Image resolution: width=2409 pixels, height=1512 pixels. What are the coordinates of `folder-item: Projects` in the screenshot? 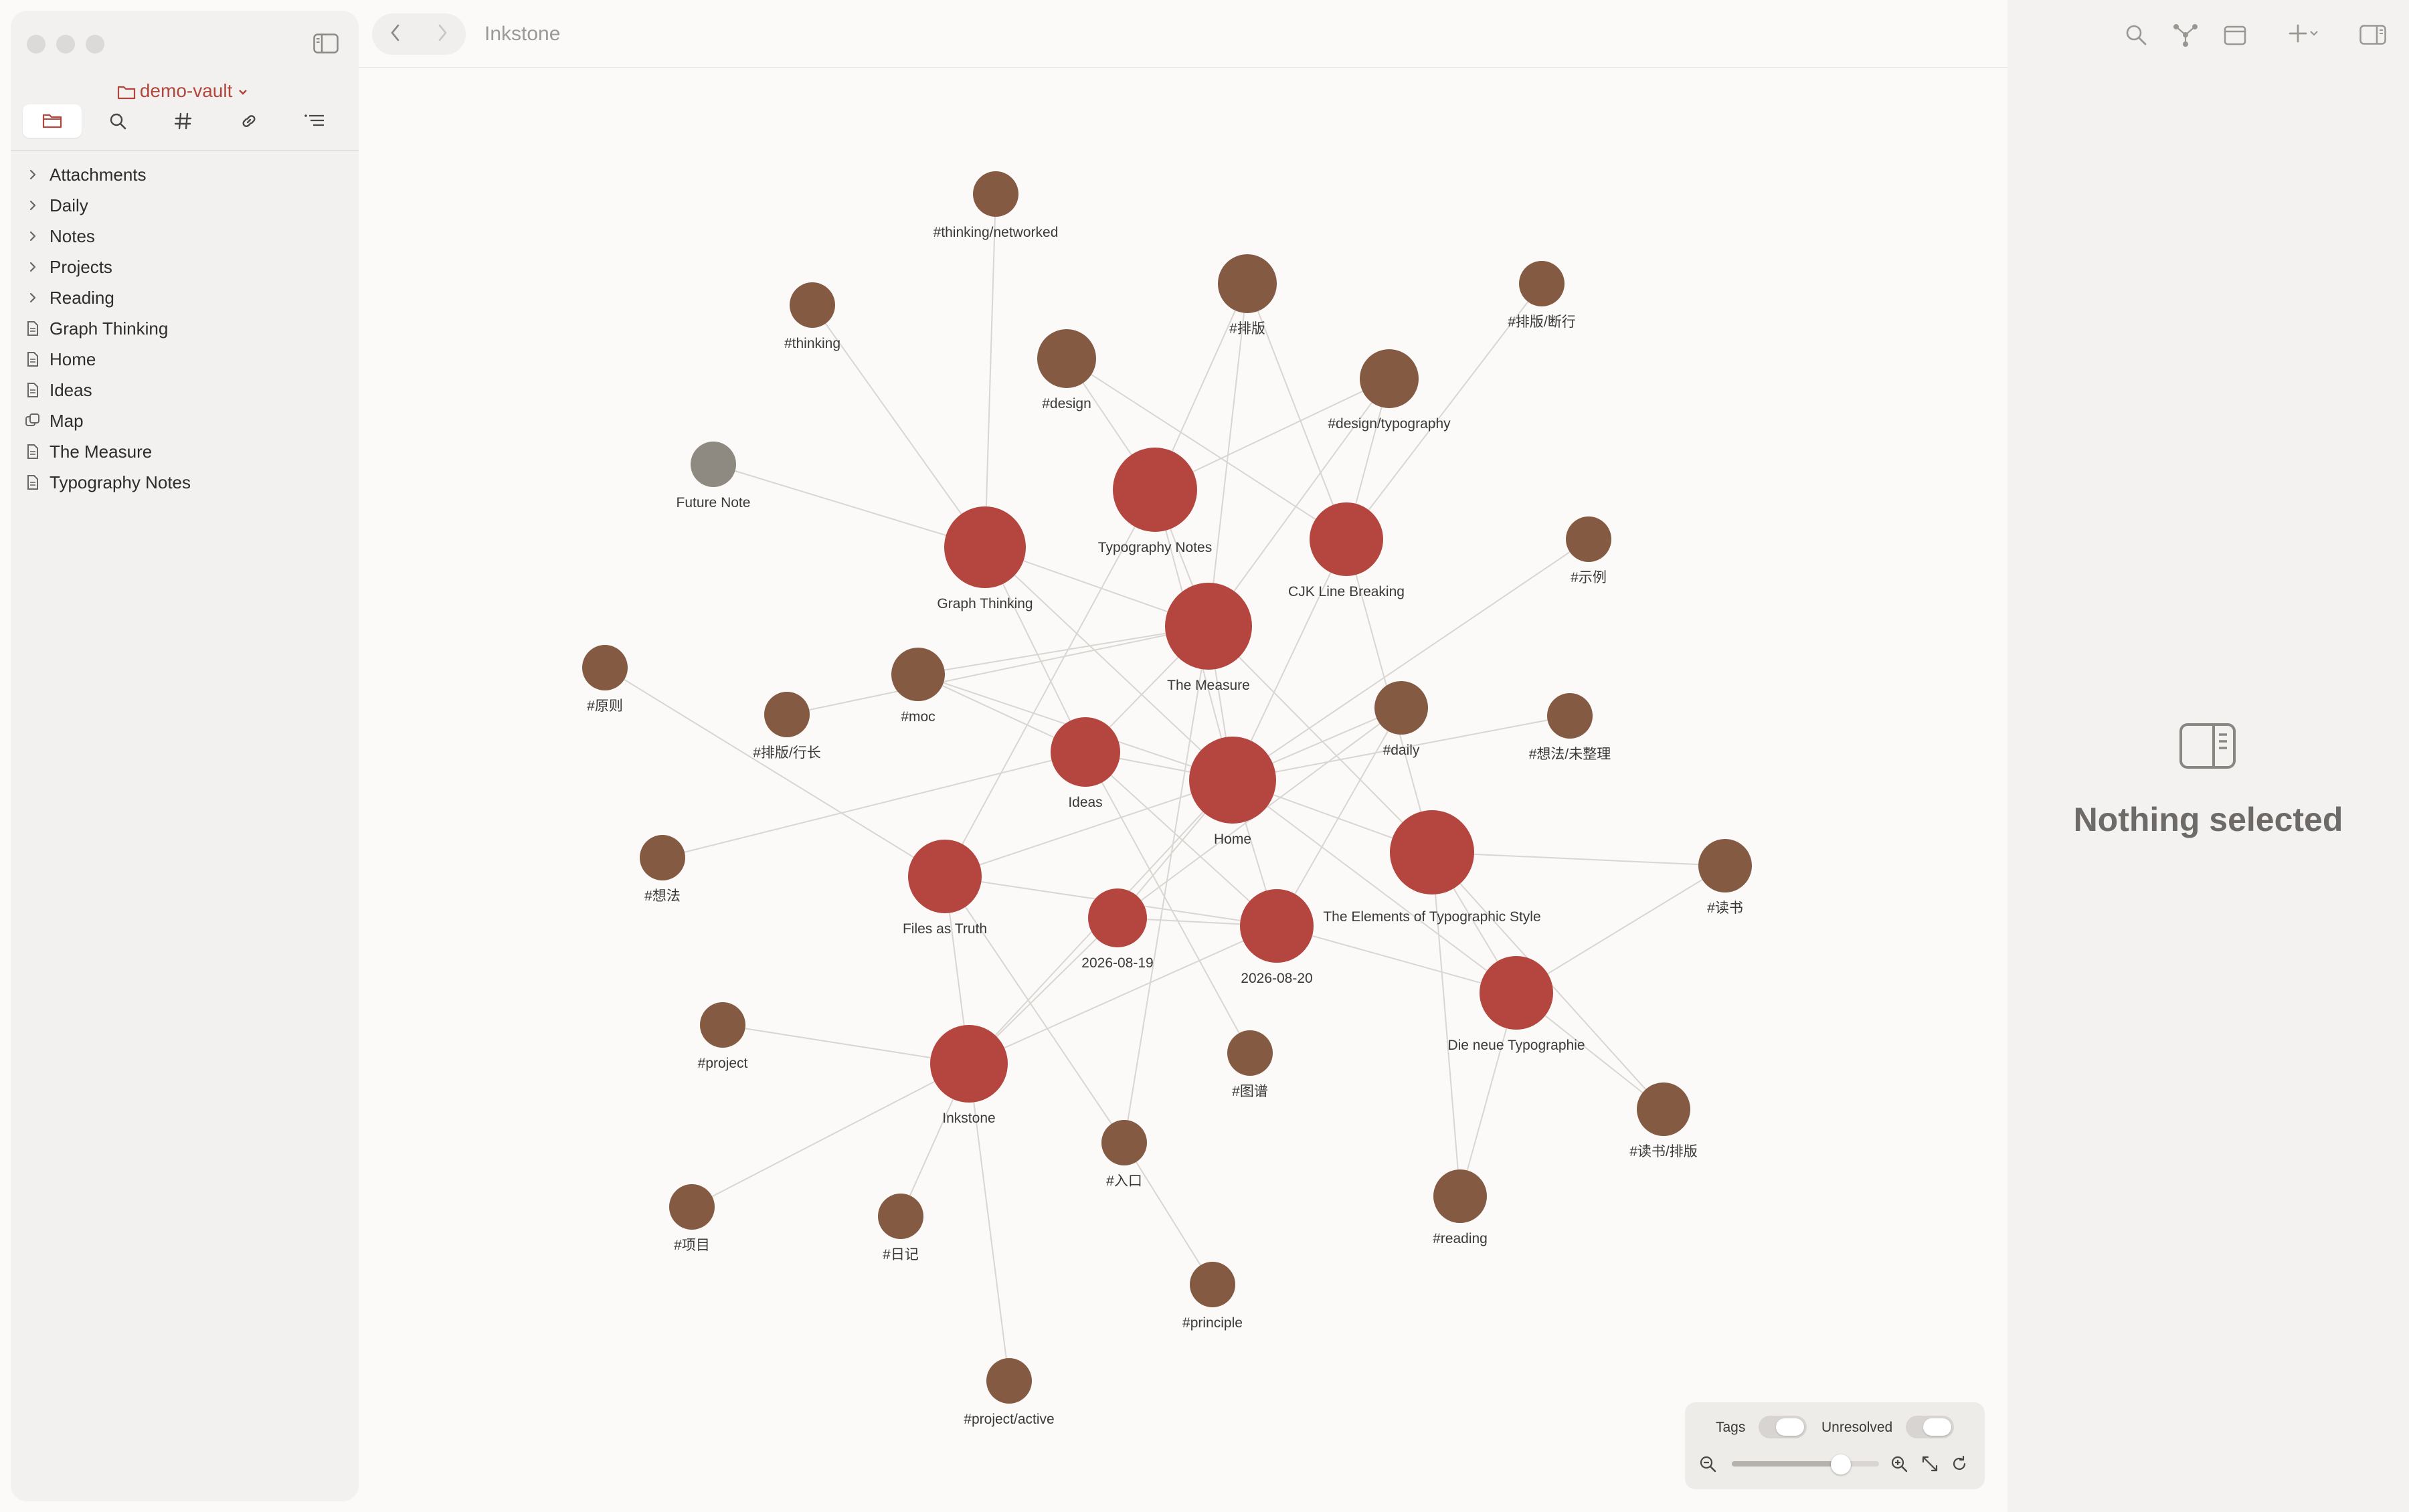 It's located at (185, 267).